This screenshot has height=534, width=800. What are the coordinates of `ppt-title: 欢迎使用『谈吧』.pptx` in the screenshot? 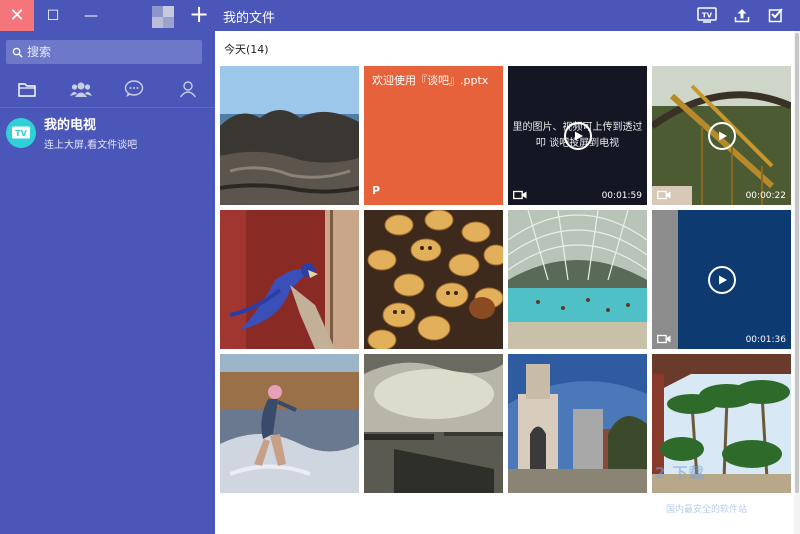 It's located at (430, 80).